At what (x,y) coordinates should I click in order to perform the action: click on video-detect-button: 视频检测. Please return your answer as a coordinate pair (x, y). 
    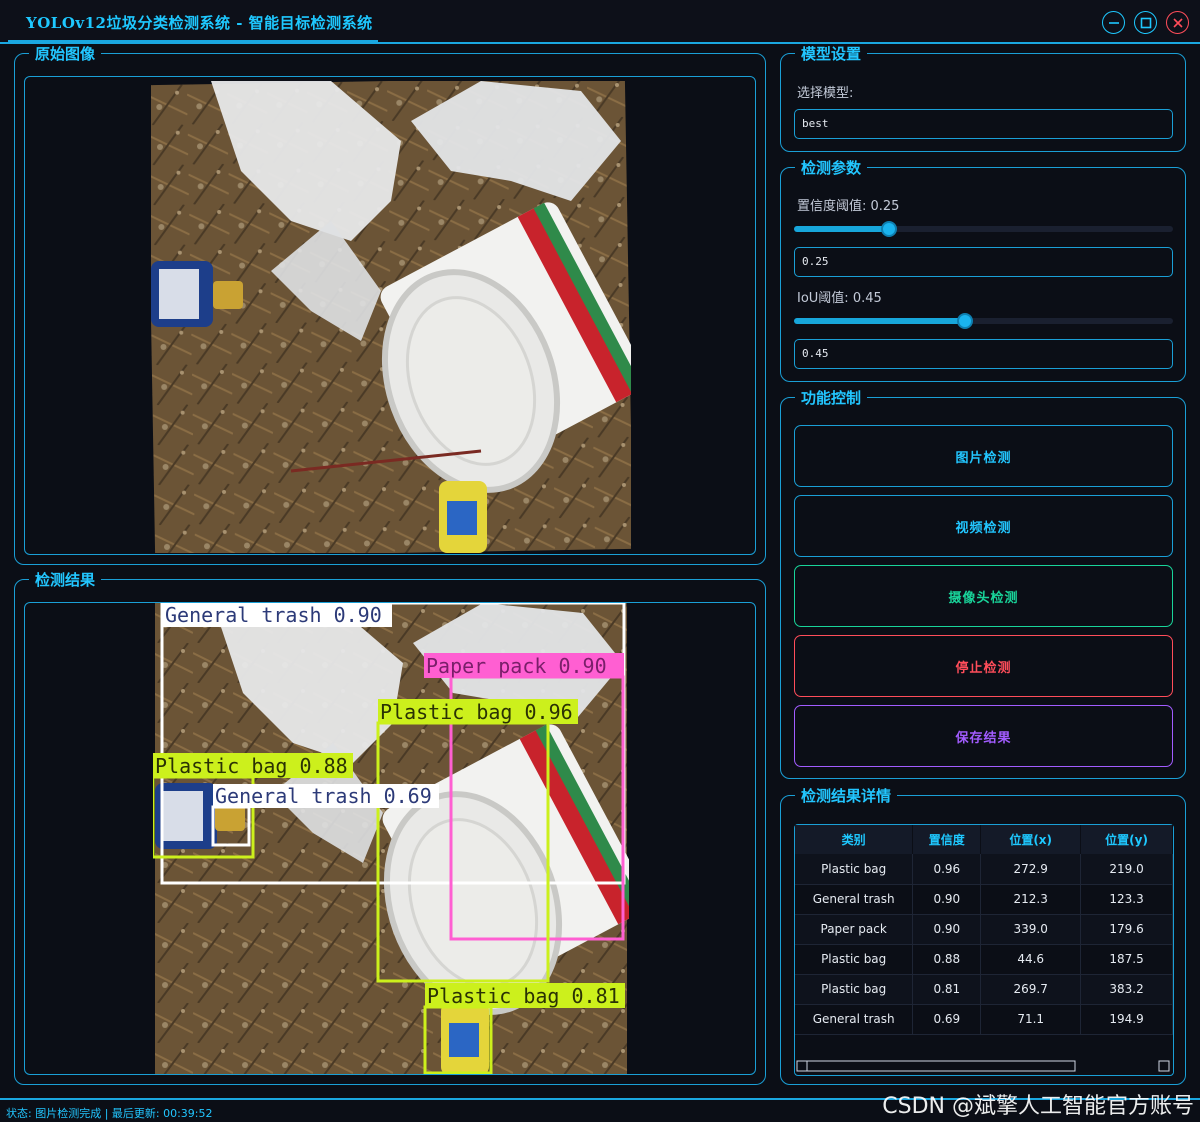
    Looking at the image, I should click on (983, 526).